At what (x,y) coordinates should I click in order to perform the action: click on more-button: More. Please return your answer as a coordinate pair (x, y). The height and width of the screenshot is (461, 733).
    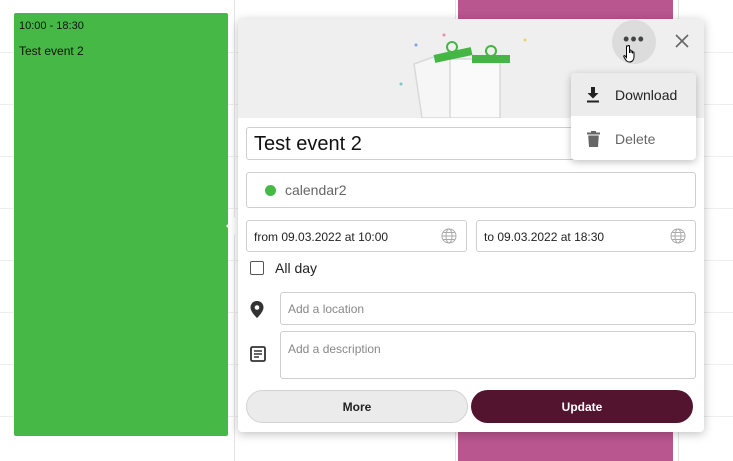
    Looking at the image, I should click on (357, 406).